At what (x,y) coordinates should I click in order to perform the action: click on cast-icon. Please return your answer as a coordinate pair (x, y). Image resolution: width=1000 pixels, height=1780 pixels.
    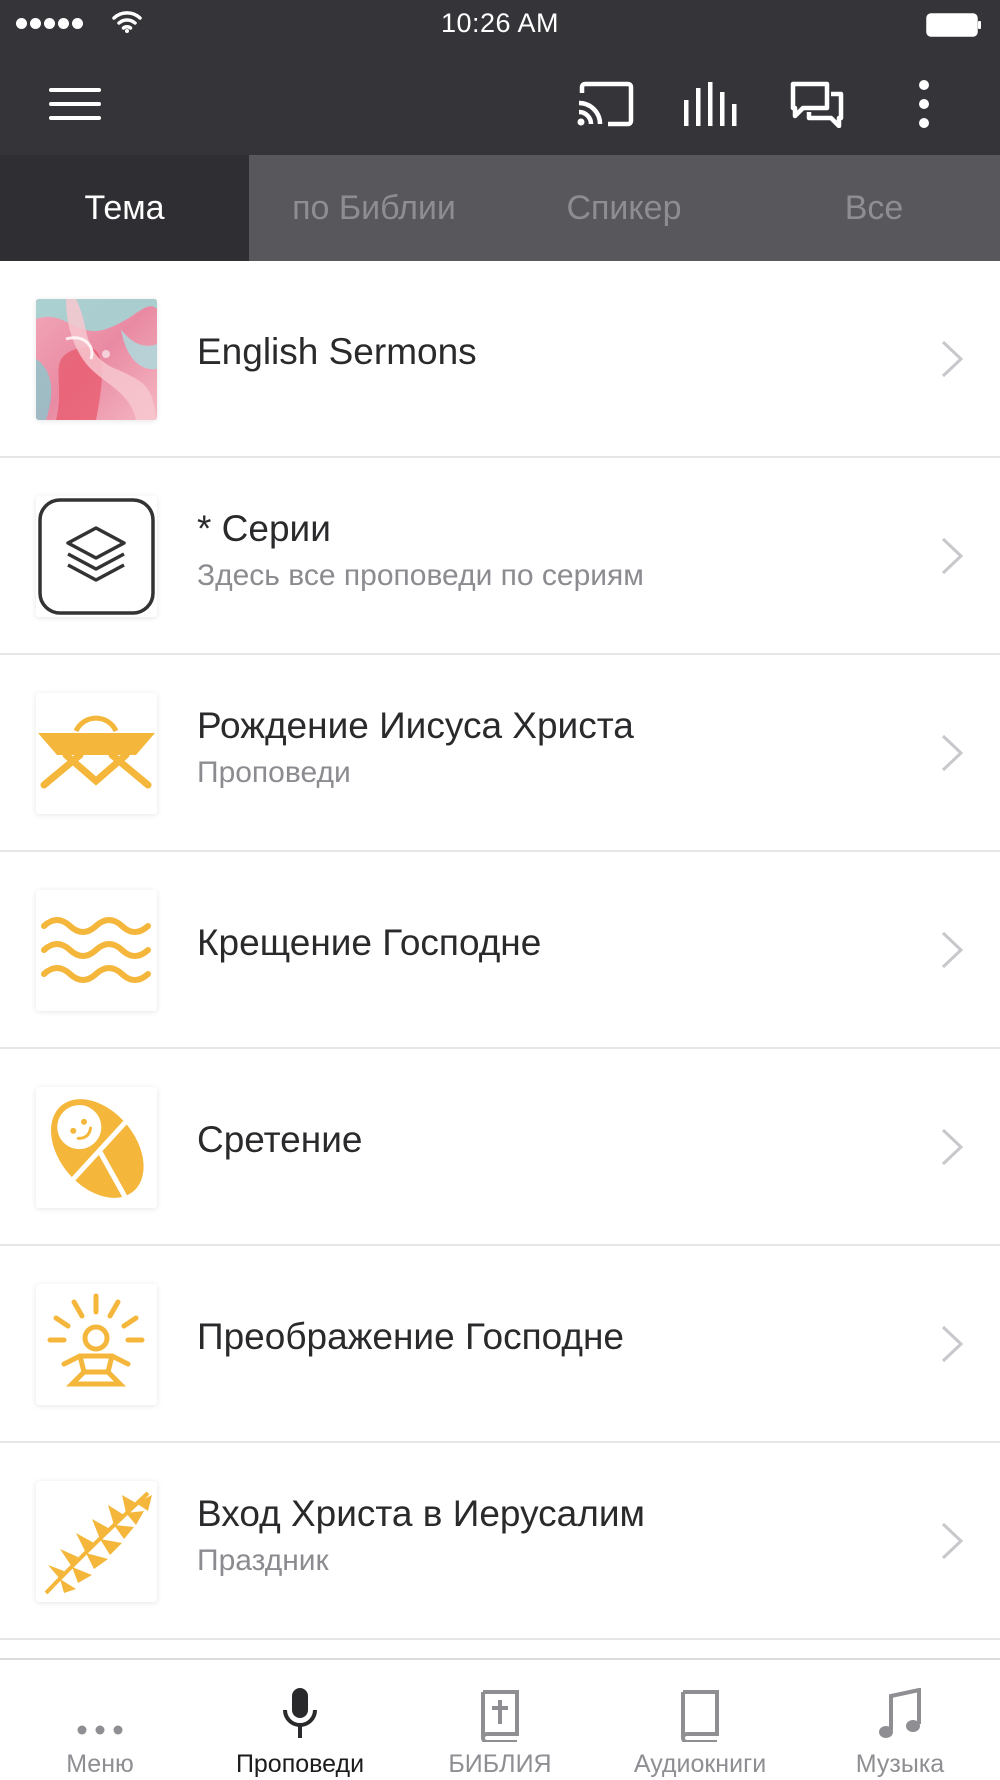
    Looking at the image, I should click on (605, 104).